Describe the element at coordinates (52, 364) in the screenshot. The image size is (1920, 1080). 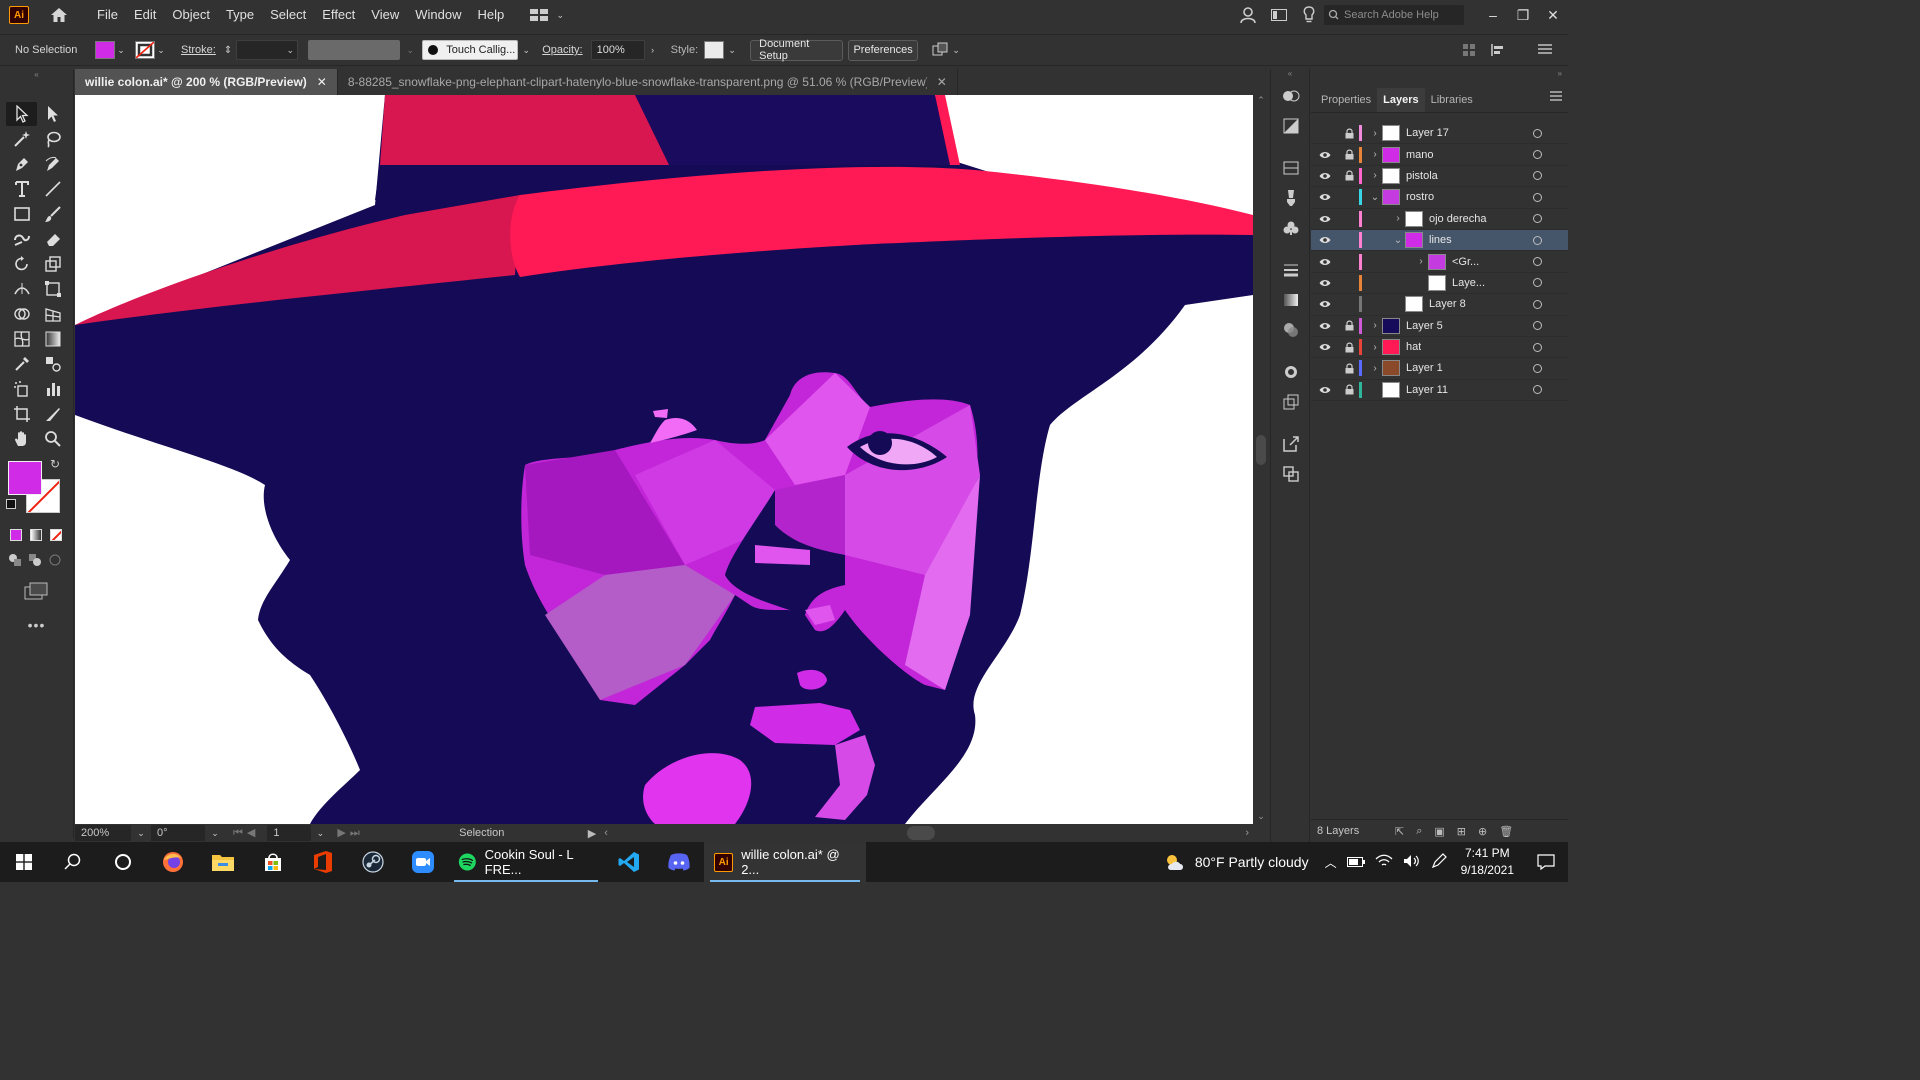
I see `blend-tool-icon` at that location.